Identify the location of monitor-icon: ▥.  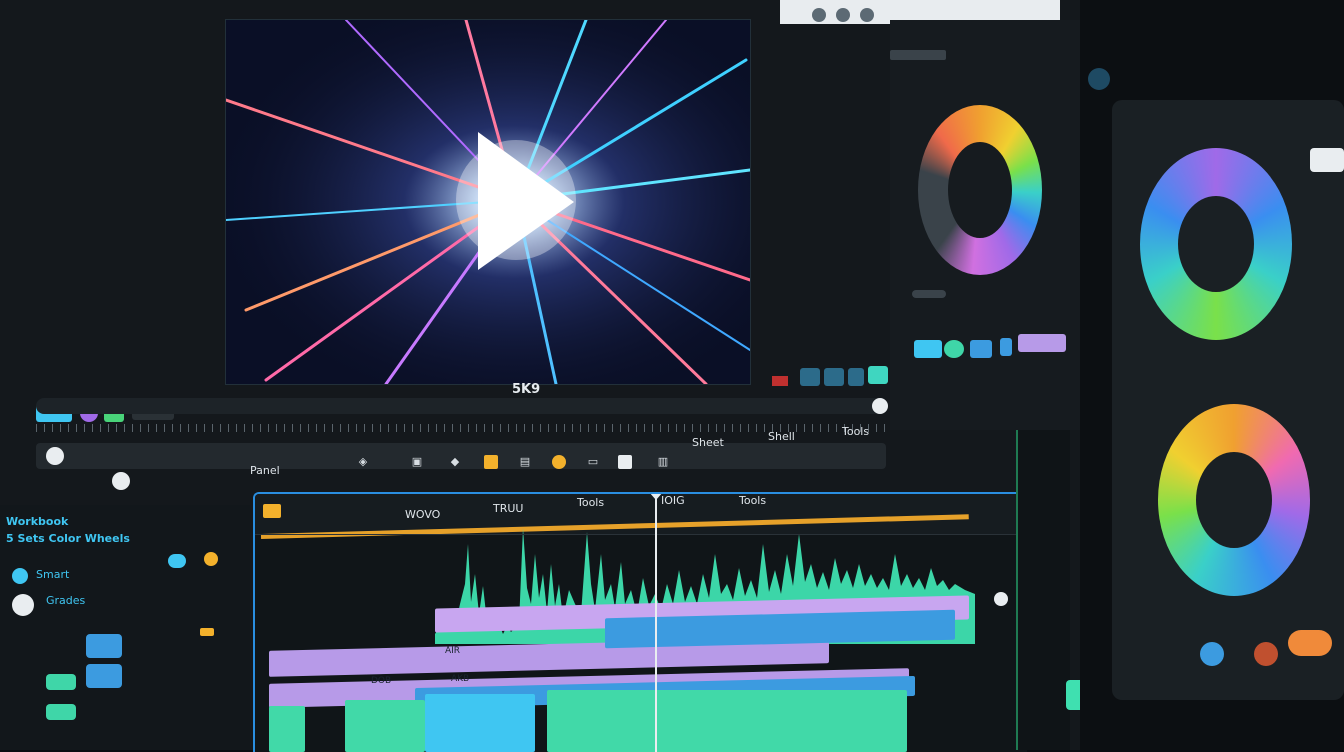
(663, 462).